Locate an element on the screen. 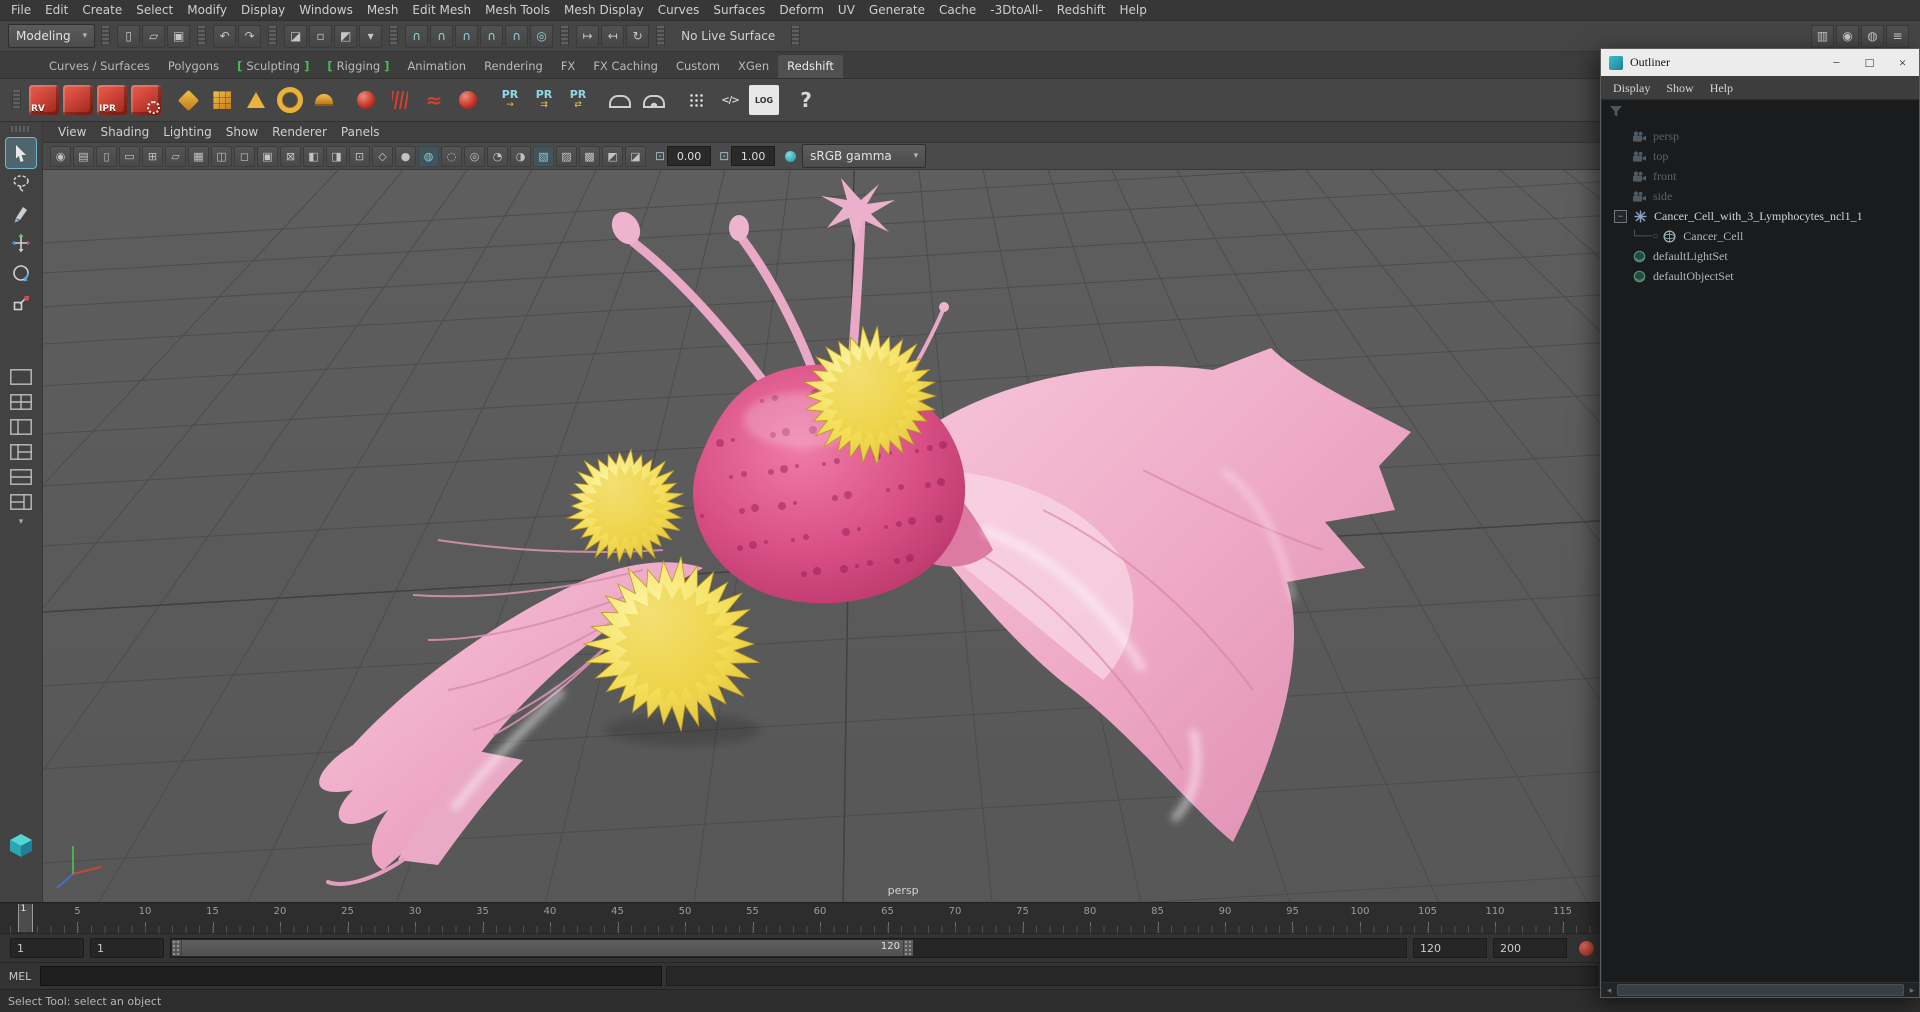  live-surface-label: No Live Surface is located at coordinates (728, 36).